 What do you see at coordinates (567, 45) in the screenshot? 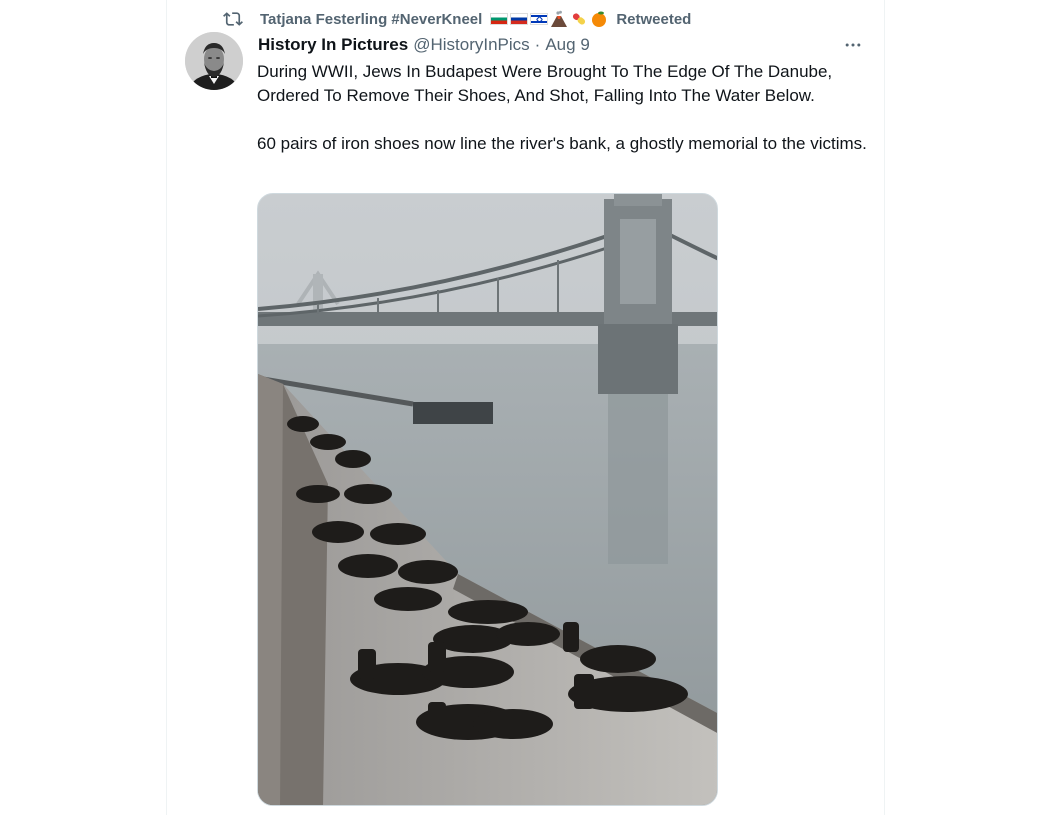
I see `tweet-date: Aug 9` at bounding box center [567, 45].